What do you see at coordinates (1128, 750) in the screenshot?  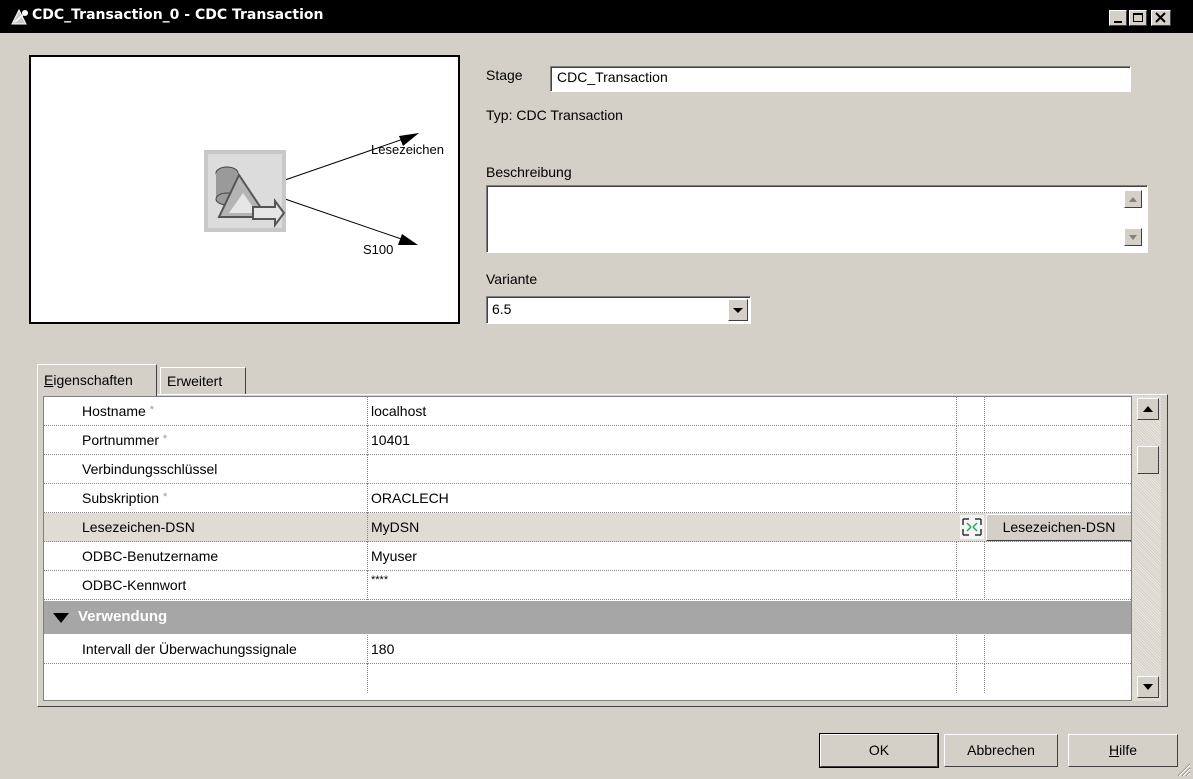 I see `help-label-rest: ilfe` at bounding box center [1128, 750].